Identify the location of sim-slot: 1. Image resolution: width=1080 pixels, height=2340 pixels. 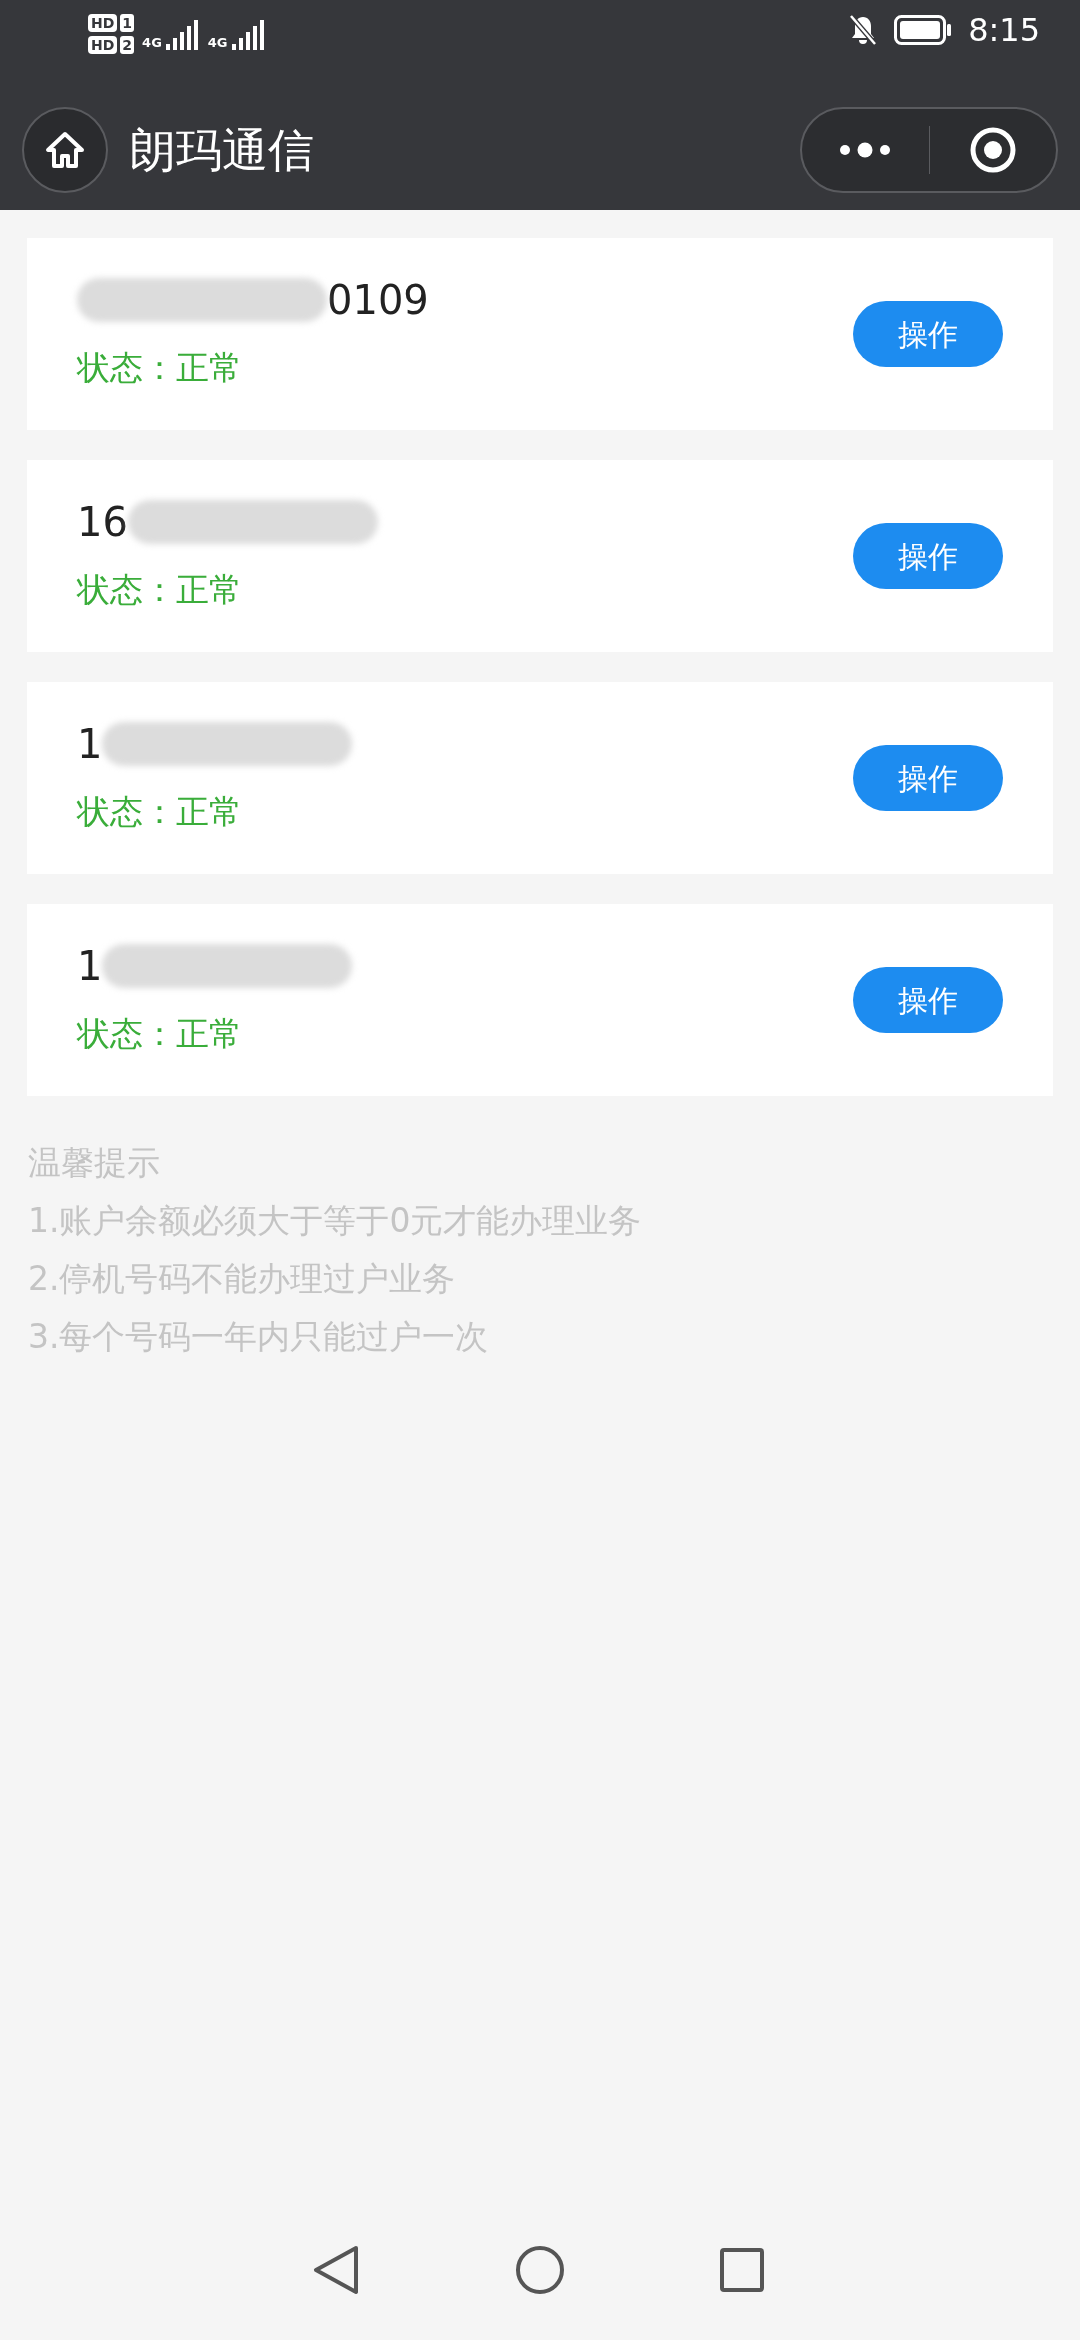
(127, 23).